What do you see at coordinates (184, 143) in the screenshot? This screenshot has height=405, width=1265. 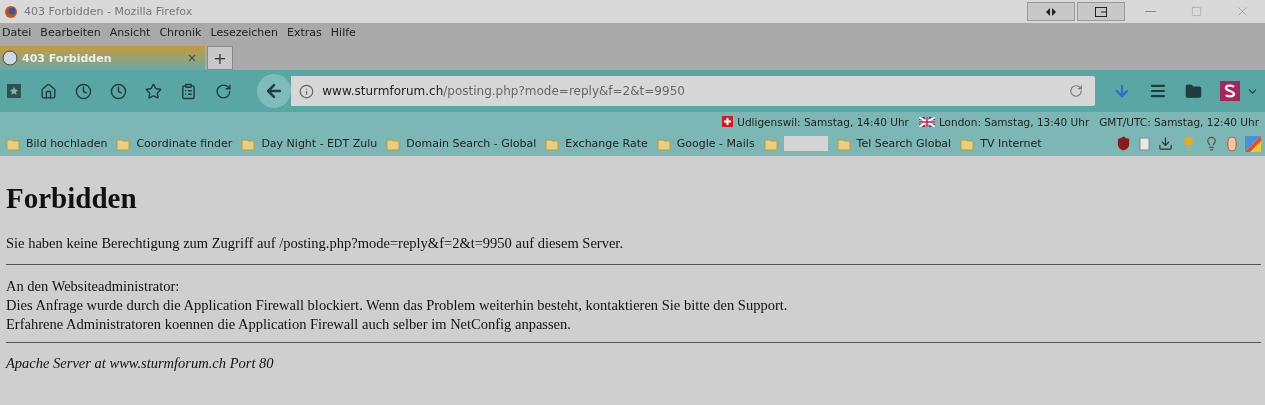 I see `bookmark-folder: Coordinate finder` at bounding box center [184, 143].